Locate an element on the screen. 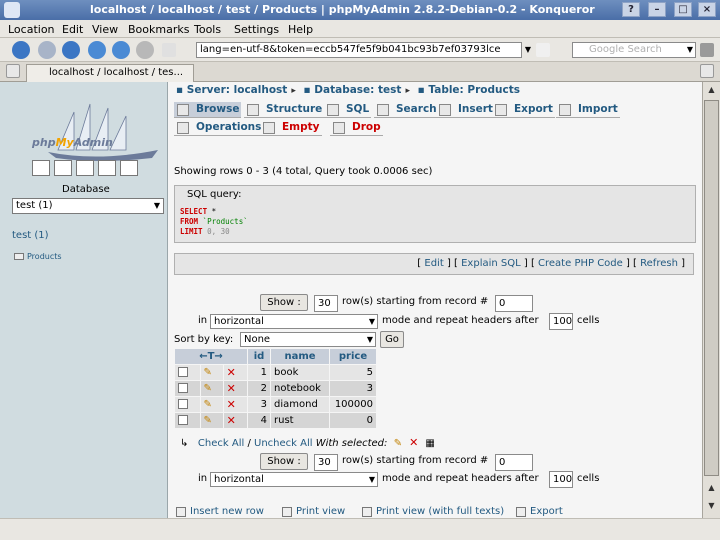  menu-settings: Settings is located at coordinates (256, 29).